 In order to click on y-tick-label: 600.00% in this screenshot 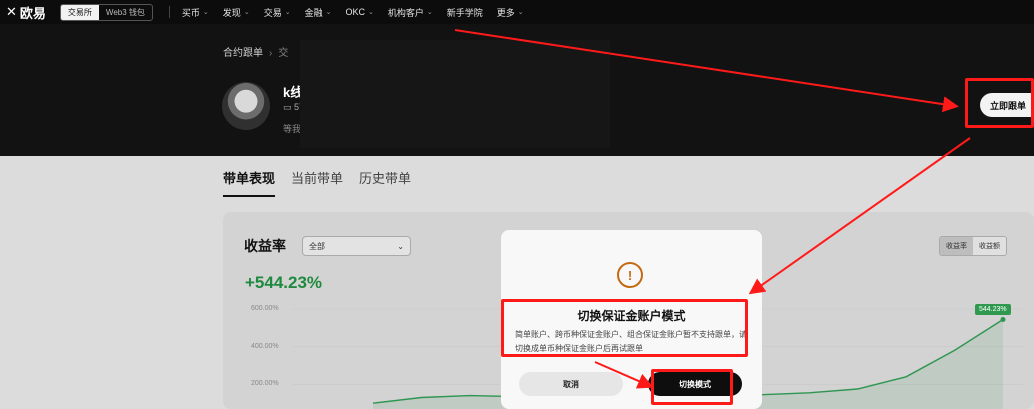, I will do `click(265, 308)`.